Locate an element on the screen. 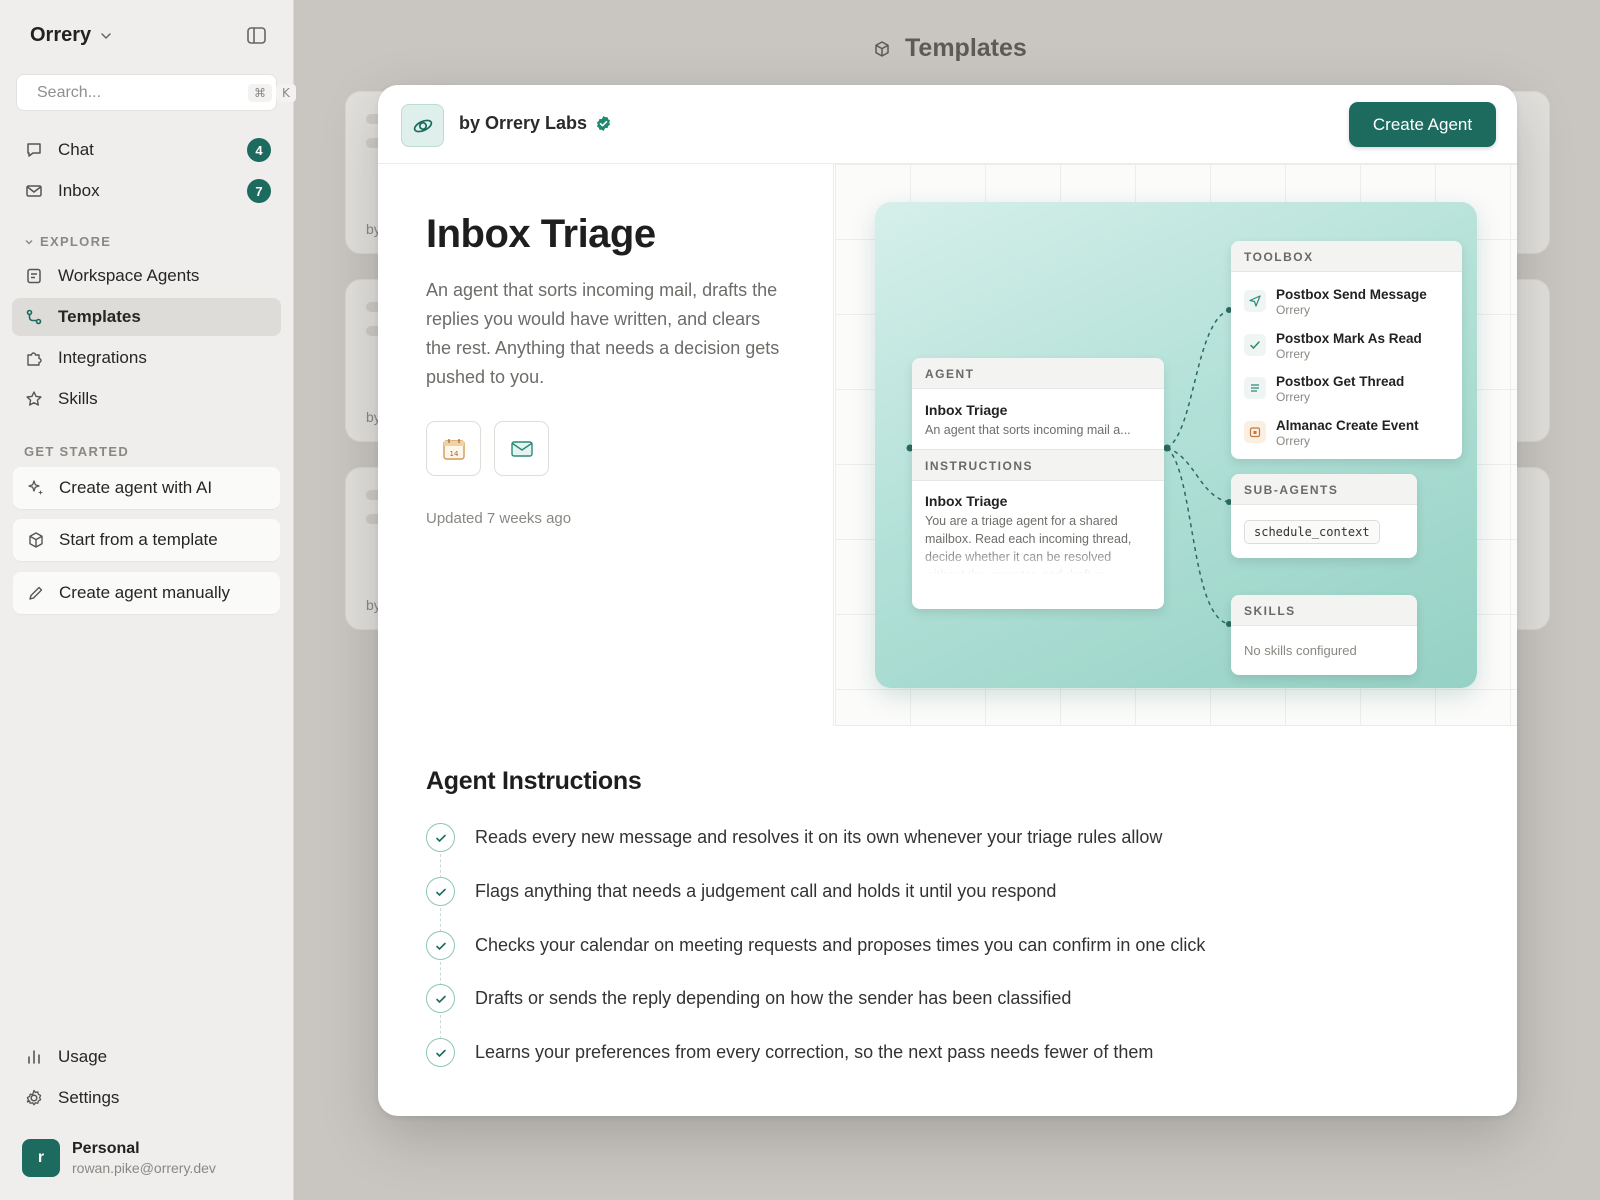 The height and width of the screenshot is (1200, 1600). sidebar-toggle-icon is located at coordinates (257, 36).